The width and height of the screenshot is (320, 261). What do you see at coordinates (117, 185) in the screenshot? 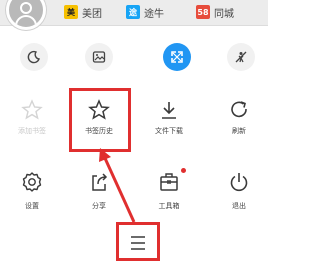
I see `annotation-arrow` at bounding box center [117, 185].